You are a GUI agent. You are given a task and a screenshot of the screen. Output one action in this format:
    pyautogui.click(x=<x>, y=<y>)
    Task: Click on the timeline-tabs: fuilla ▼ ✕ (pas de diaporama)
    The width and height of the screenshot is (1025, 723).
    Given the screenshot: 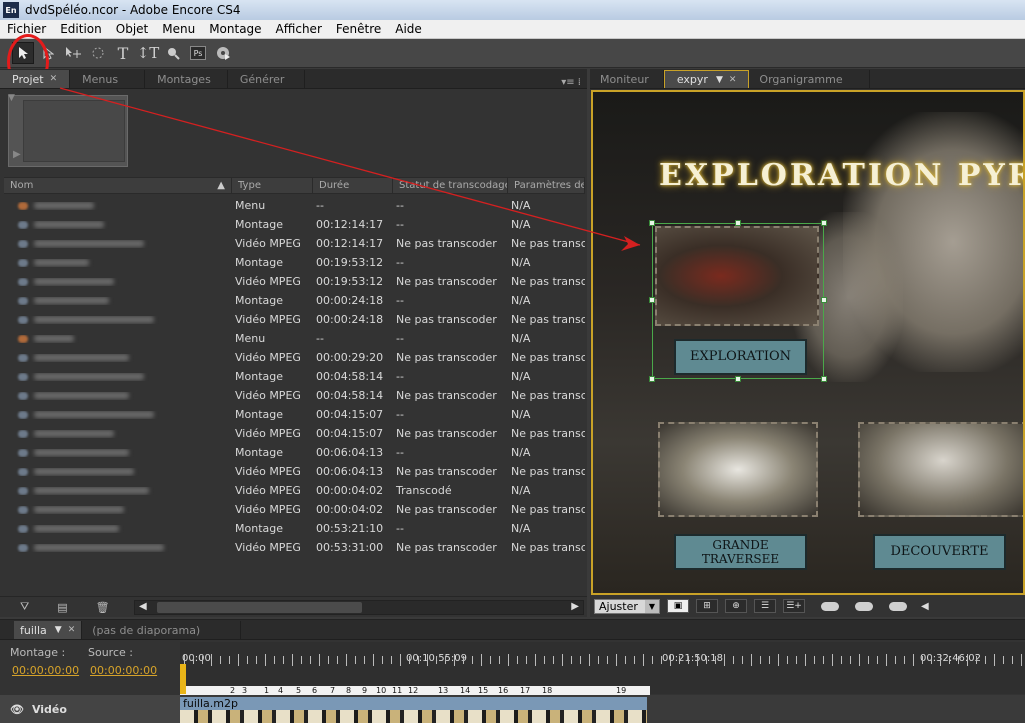 What is the action you would take?
    pyautogui.click(x=512, y=630)
    